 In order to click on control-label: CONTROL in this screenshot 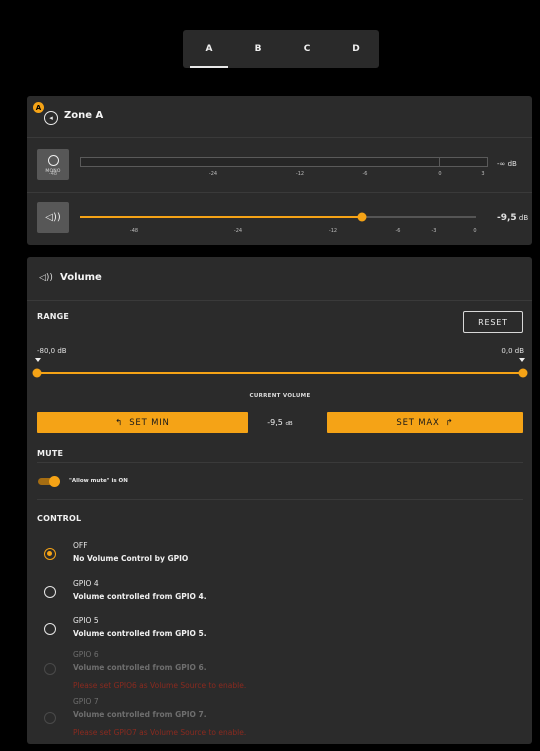, I will do `click(59, 518)`.